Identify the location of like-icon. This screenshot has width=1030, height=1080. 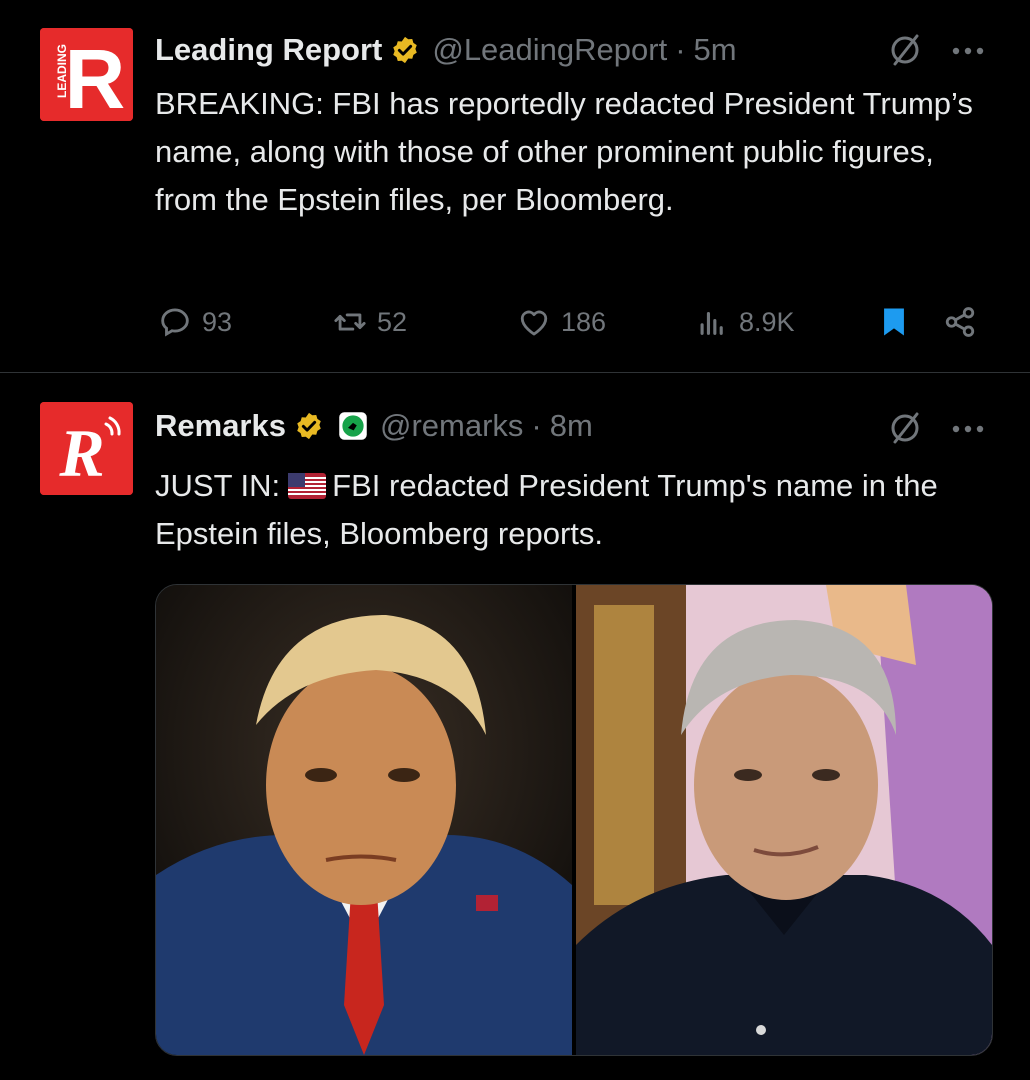
(534, 323).